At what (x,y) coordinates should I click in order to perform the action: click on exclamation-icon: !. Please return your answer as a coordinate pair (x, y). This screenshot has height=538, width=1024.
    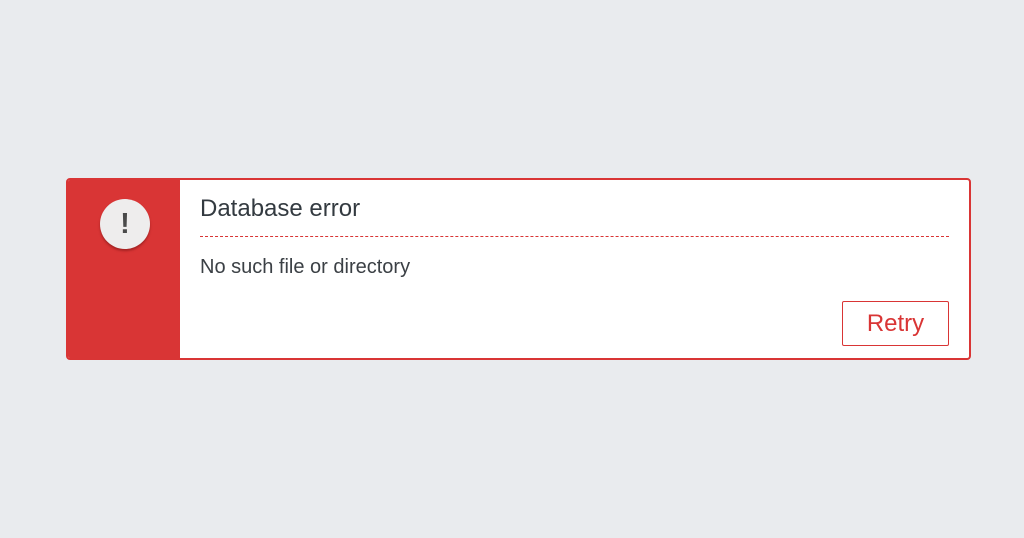
    Looking at the image, I should click on (125, 224).